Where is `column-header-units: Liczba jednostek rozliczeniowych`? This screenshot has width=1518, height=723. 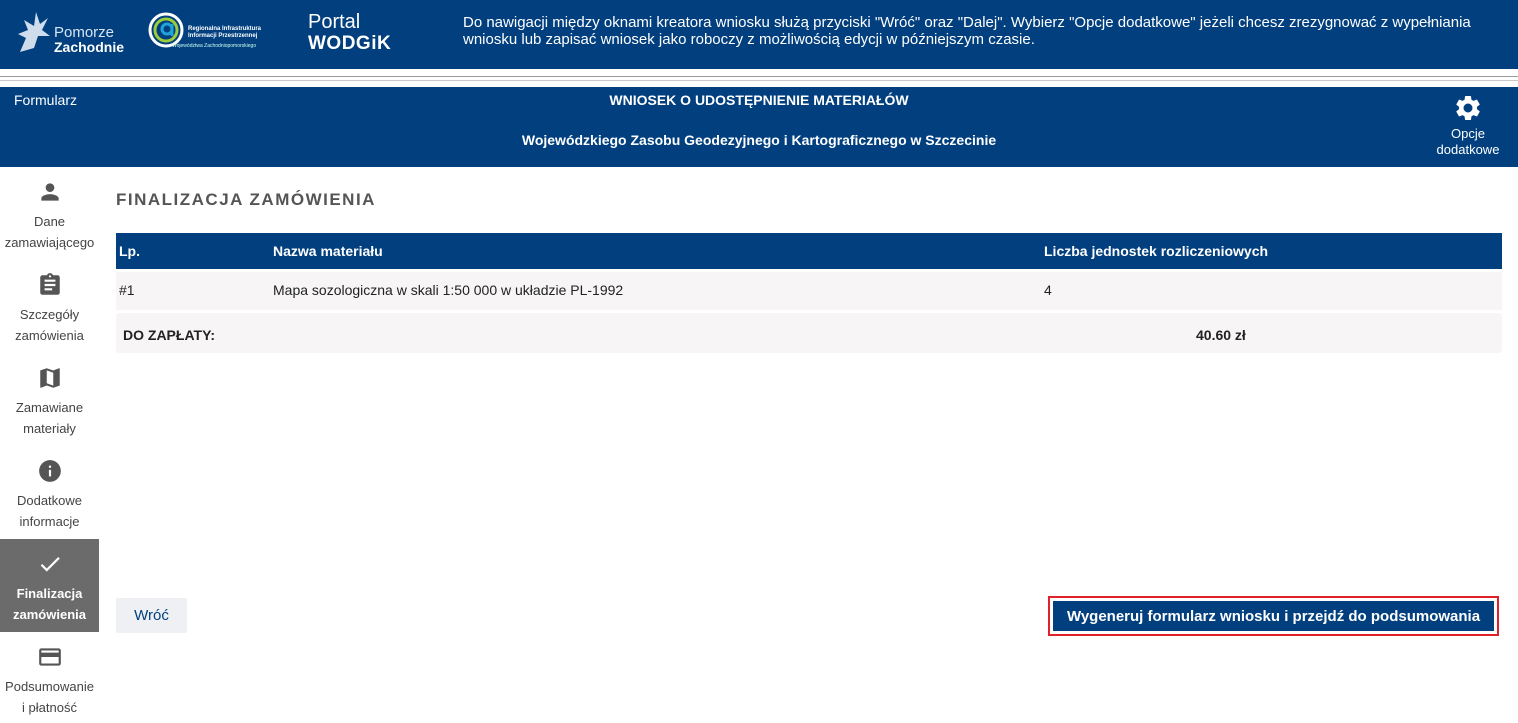 column-header-units: Liczba jednostek rozliczeniowych is located at coordinates (1156, 251).